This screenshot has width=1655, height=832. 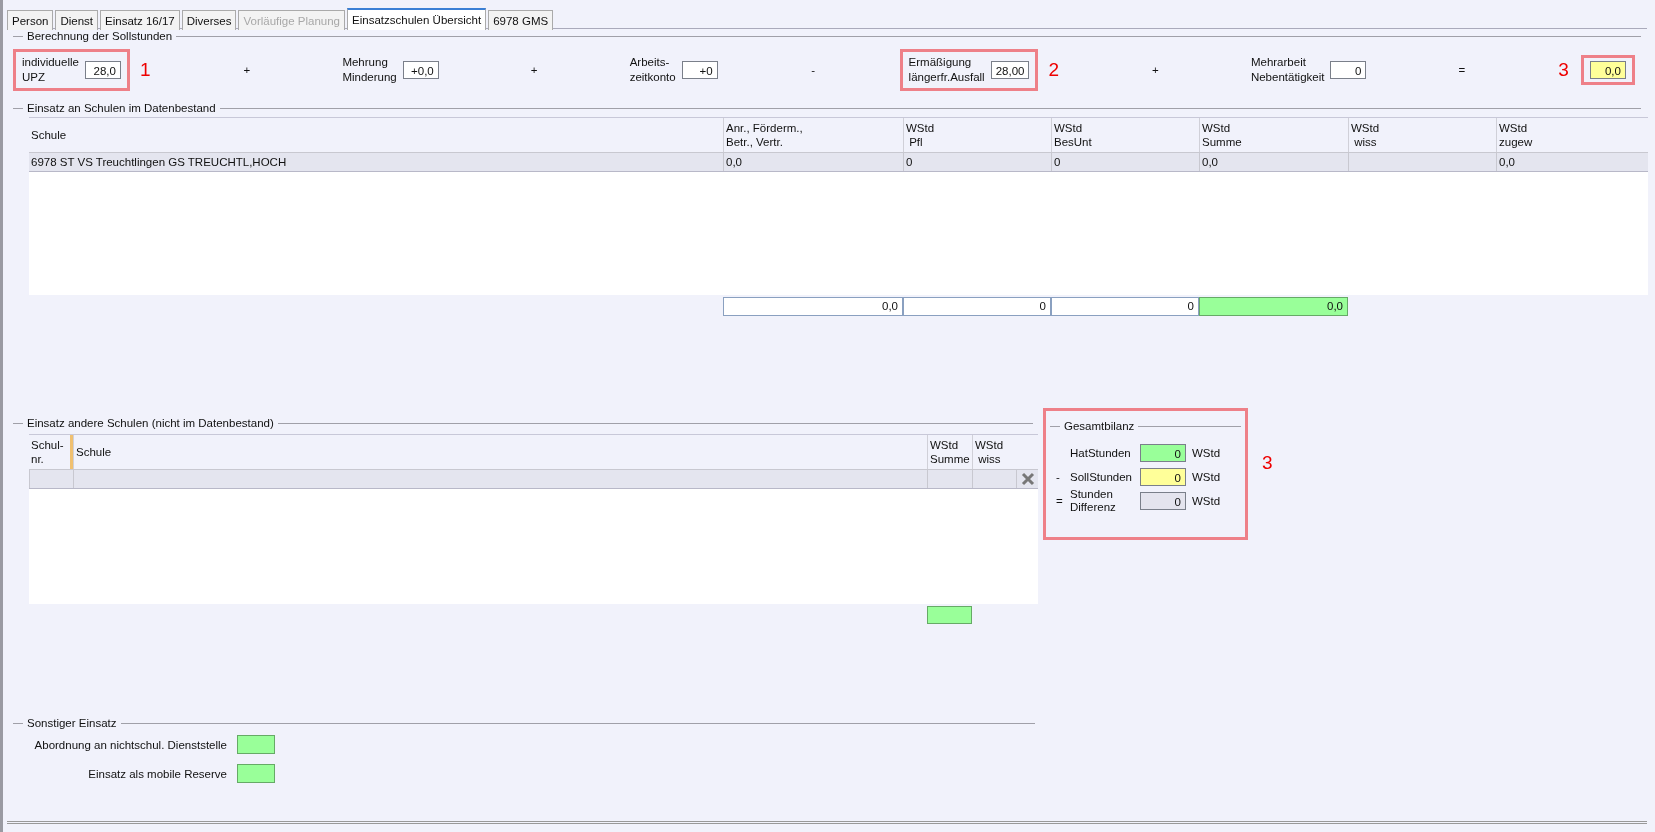 I want to click on field-label: Ermäßigung längerfr.Ausfall, so click(x=946, y=70).